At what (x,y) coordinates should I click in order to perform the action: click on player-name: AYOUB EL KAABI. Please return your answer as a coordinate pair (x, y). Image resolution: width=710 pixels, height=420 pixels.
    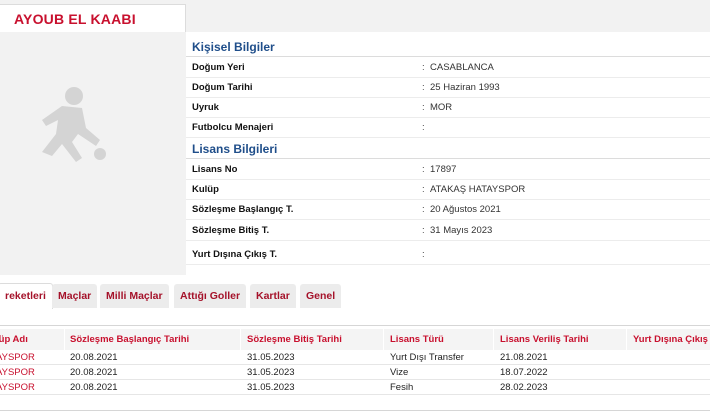
    Looking at the image, I should click on (75, 19).